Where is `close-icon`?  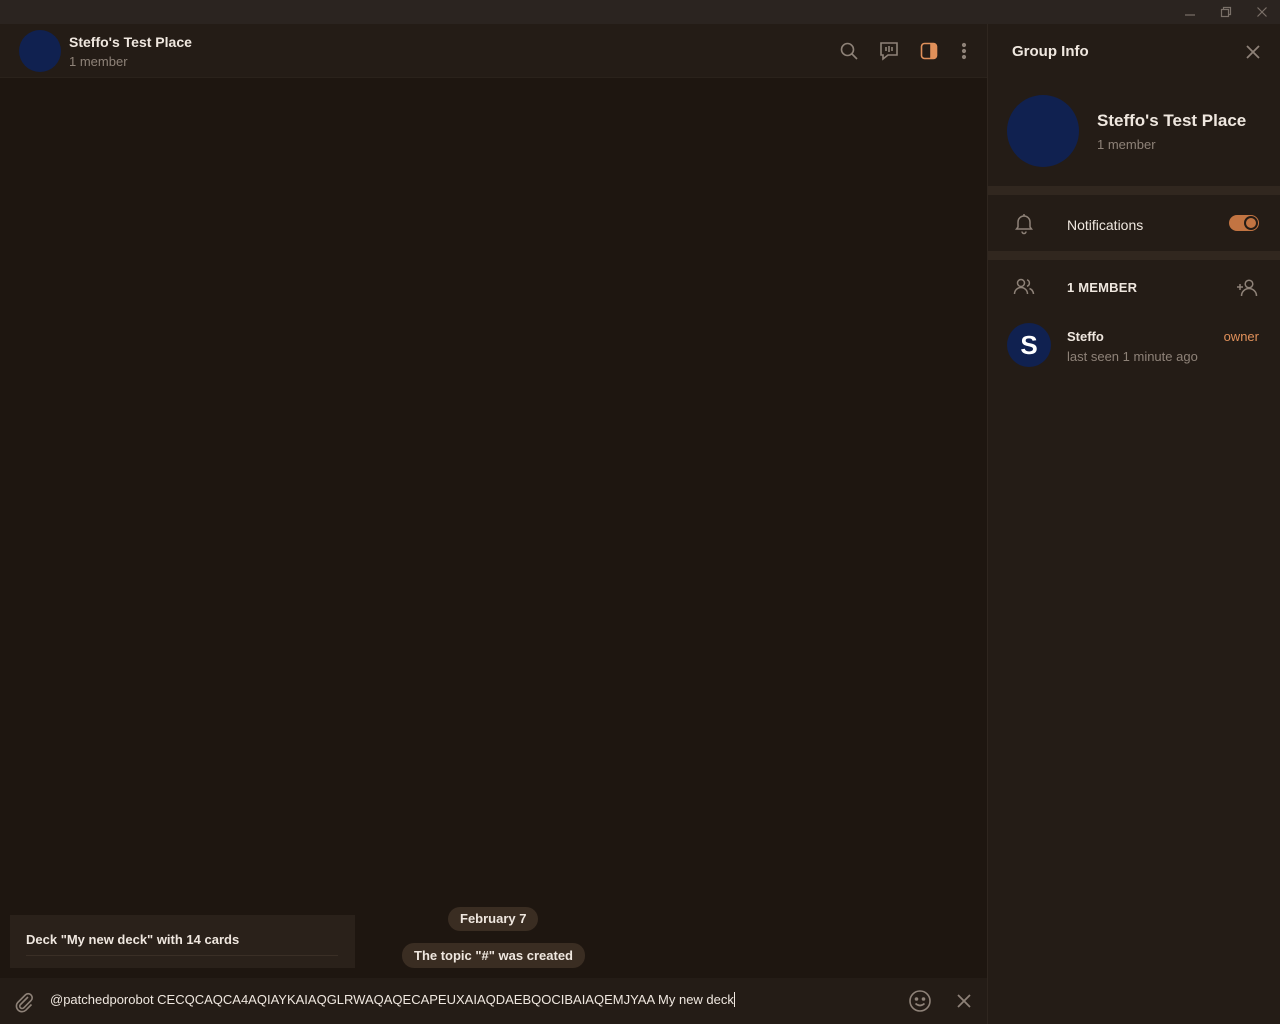 close-icon is located at coordinates (1262, 12).